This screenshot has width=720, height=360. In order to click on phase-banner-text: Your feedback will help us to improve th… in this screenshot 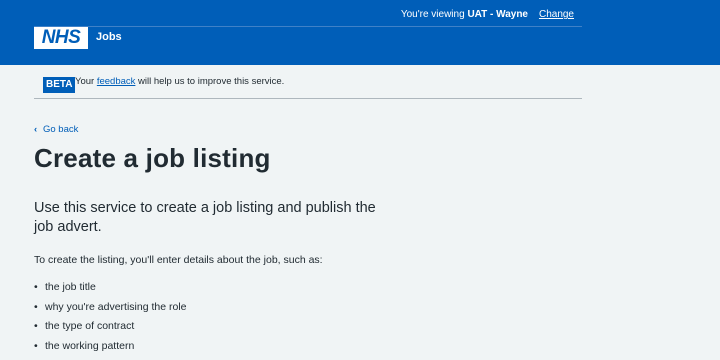, I will do `click(179, 81)`.